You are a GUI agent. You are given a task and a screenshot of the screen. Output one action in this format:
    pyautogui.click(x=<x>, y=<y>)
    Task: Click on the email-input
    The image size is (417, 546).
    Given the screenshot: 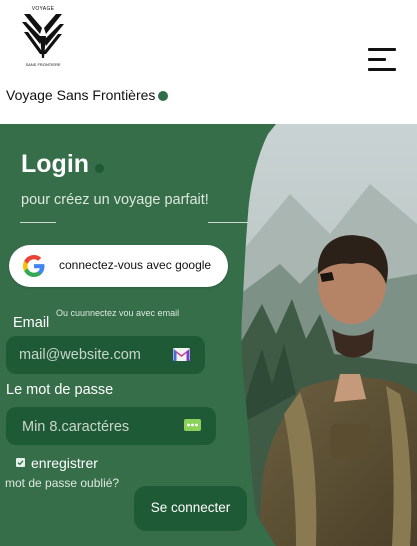 What is the action you would take?
    pyautogui.click(x=94, y=355)
    